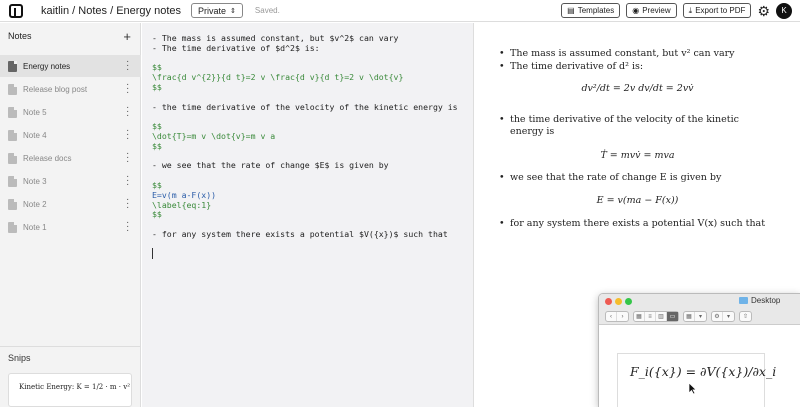  What do you see at coordinates (571, 10) in the screenshot?
I see `templates-icon: ▤` at bounding box center [571, 10].